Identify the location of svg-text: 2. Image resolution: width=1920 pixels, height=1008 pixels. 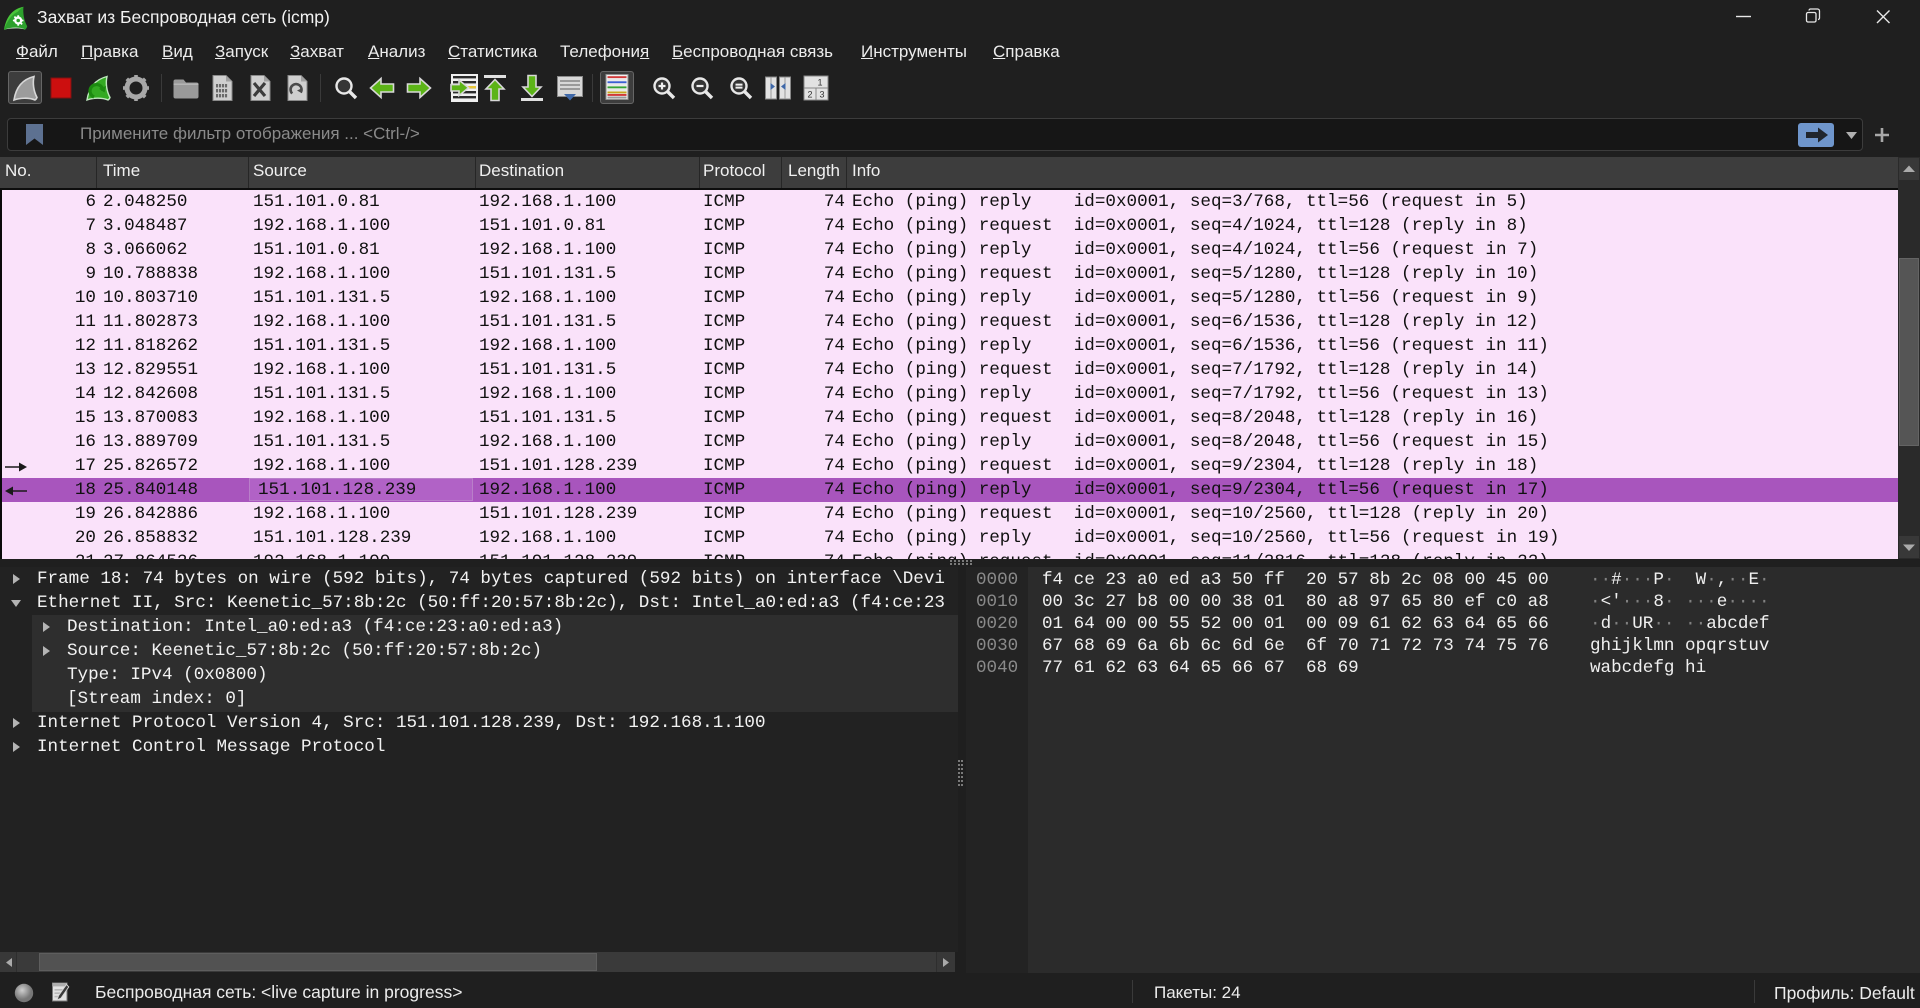
(809, 95).